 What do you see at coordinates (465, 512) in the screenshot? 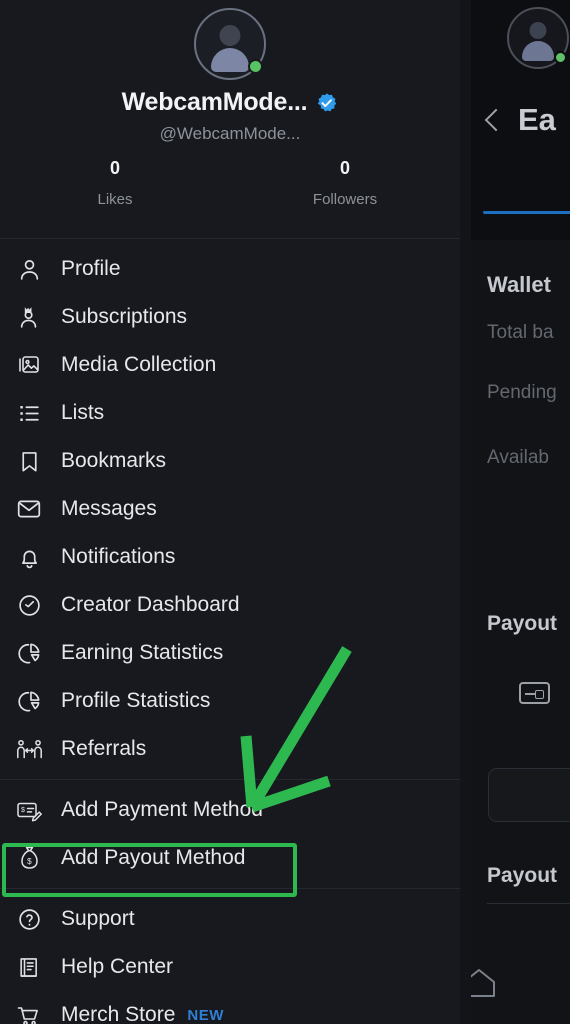
I see `sidebar-scrollbar-track` at bounding box center [465, 512].